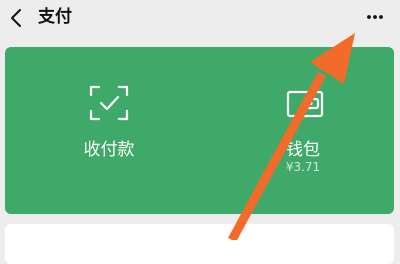 The width and height of the screenshot is (400, 264). I want to click on wallet-icon, so click(305, 104).